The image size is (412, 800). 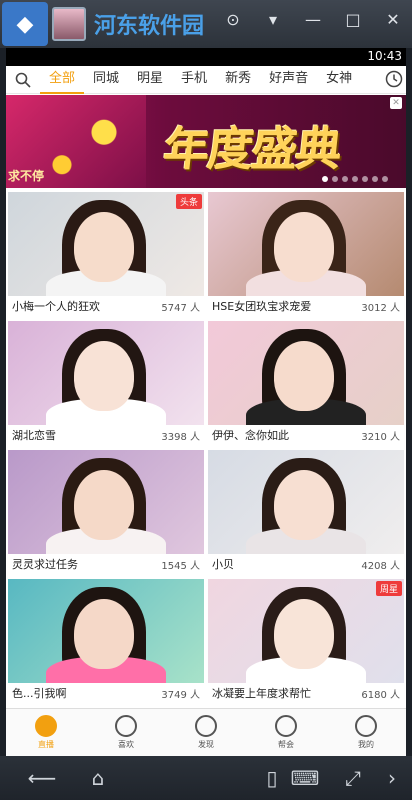 I want to click on viewer-count: 6180 人, so click(x=380, y=695).